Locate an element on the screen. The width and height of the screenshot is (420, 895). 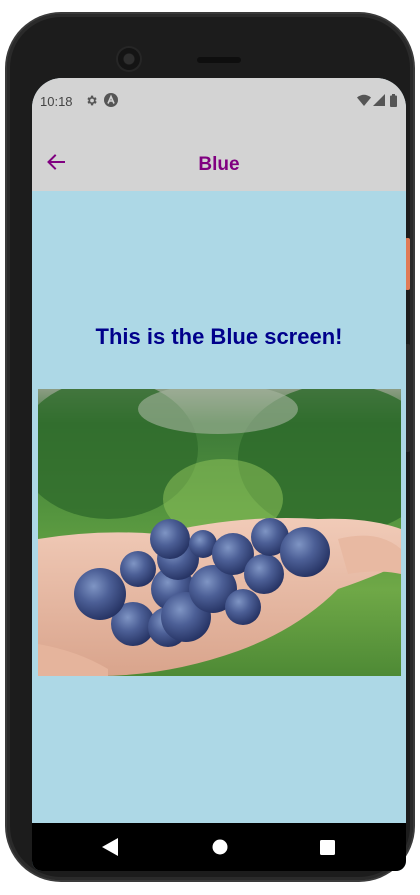
app-bar: Blue is located at coordinates (219, 157).